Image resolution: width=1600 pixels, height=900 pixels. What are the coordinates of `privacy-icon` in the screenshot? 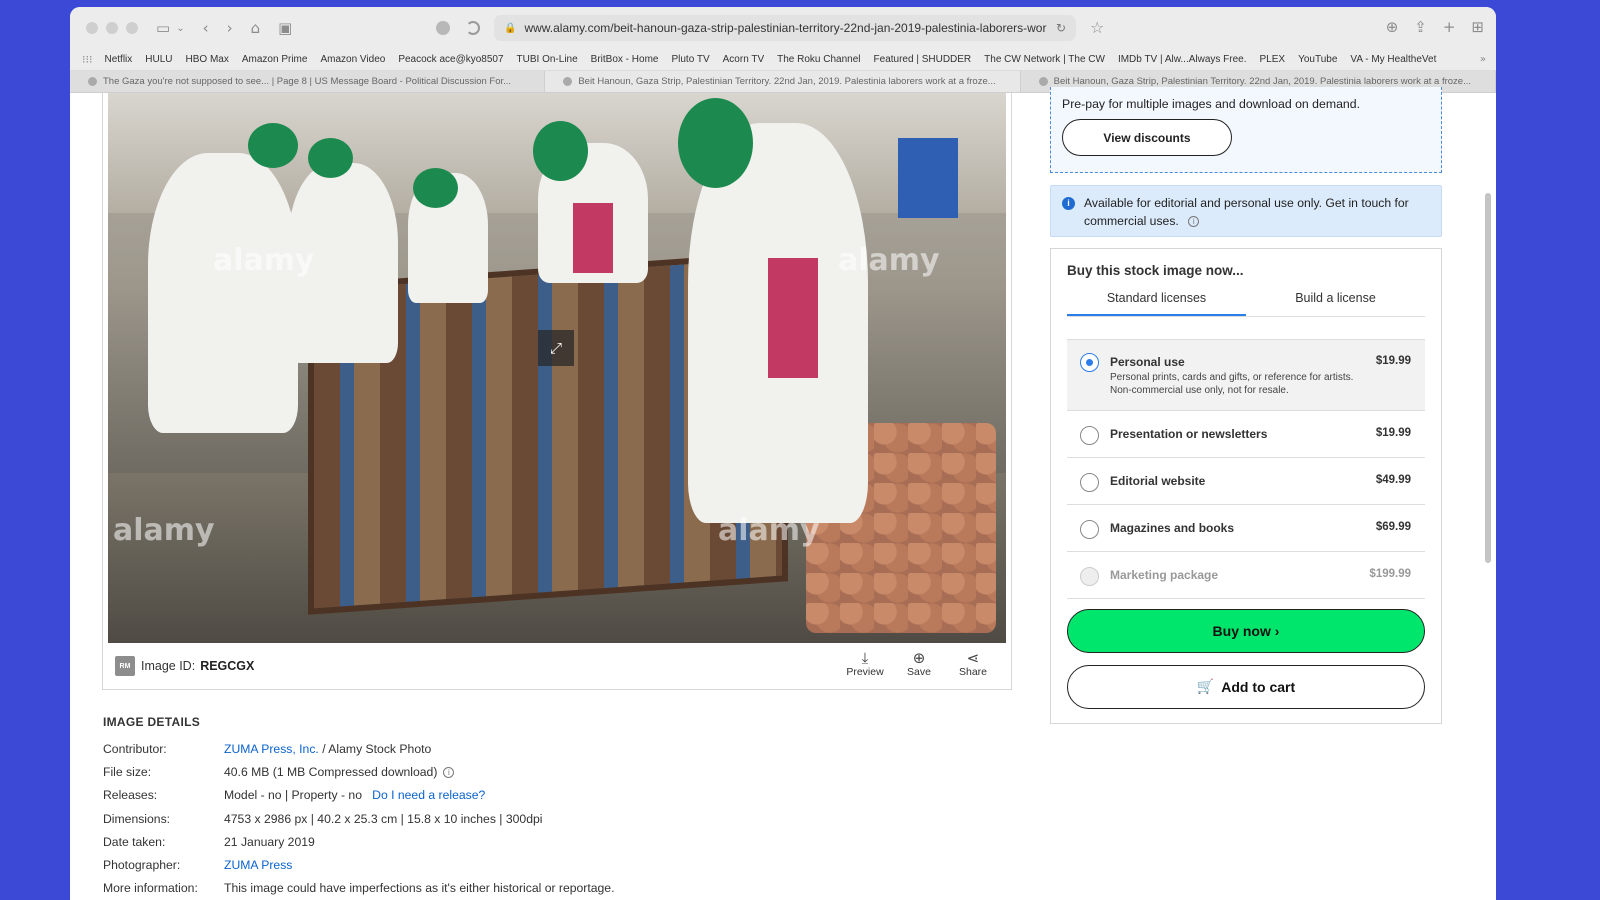 It's located at (473, 28).